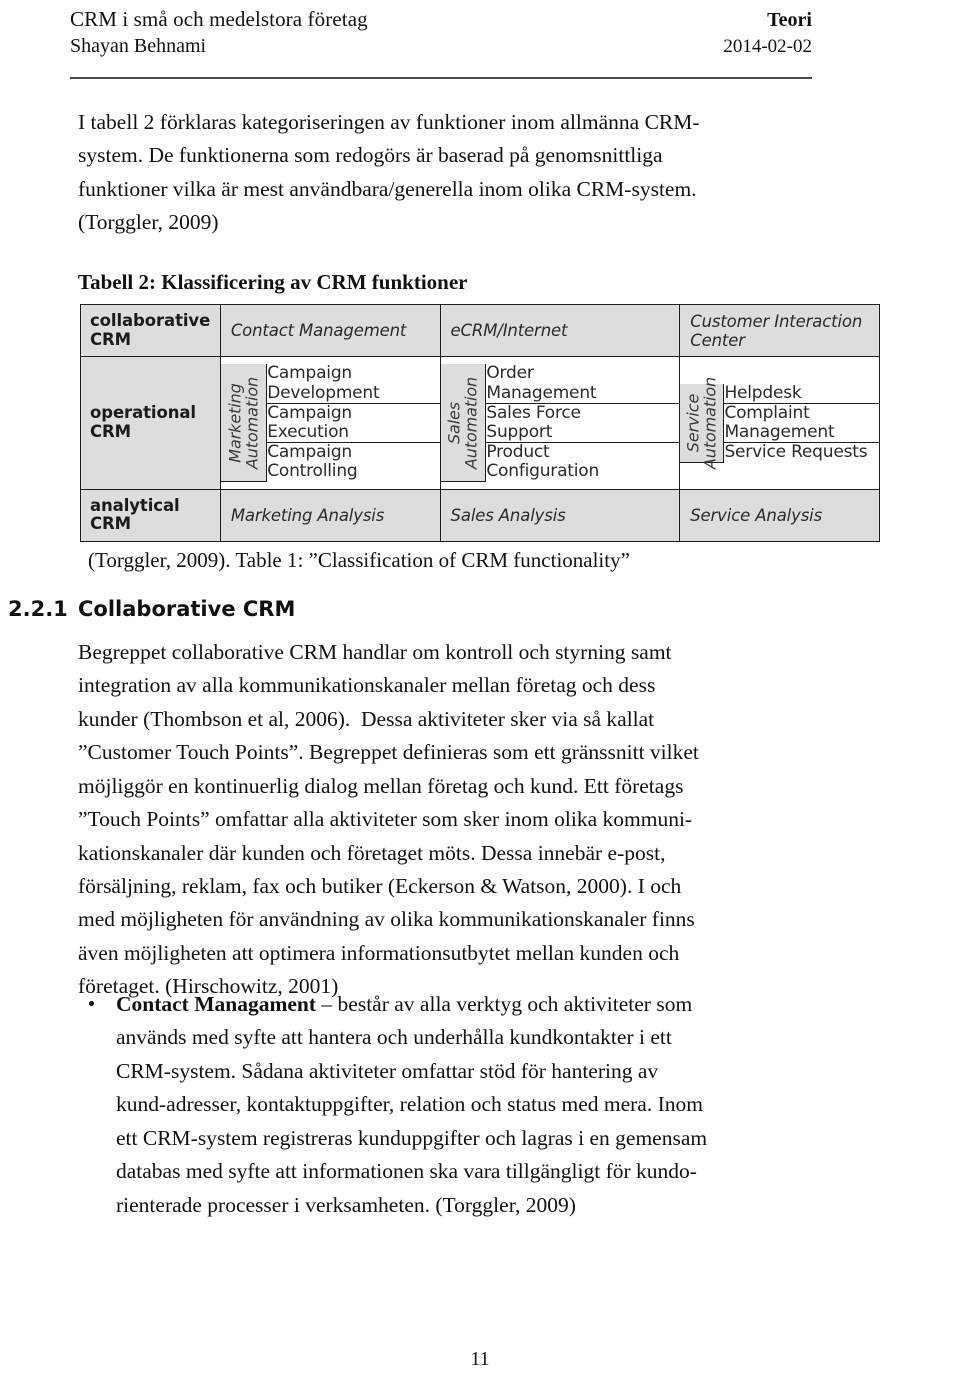 The image size is (960, 1386). I want to click on rotated-label-service-automation: Service Automation, so click(702, 423).